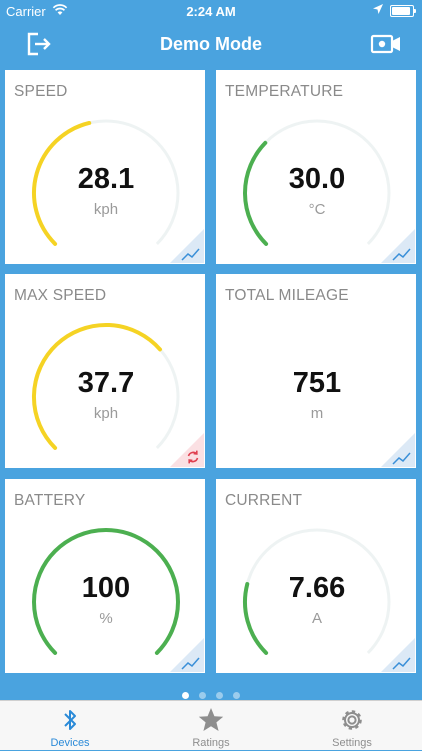 This screenshot has width=422, height=751. What do you see at coordinates (378, 9) in the screenshot?
I see `location-arrow-icon` at bounding box center [378, 9].